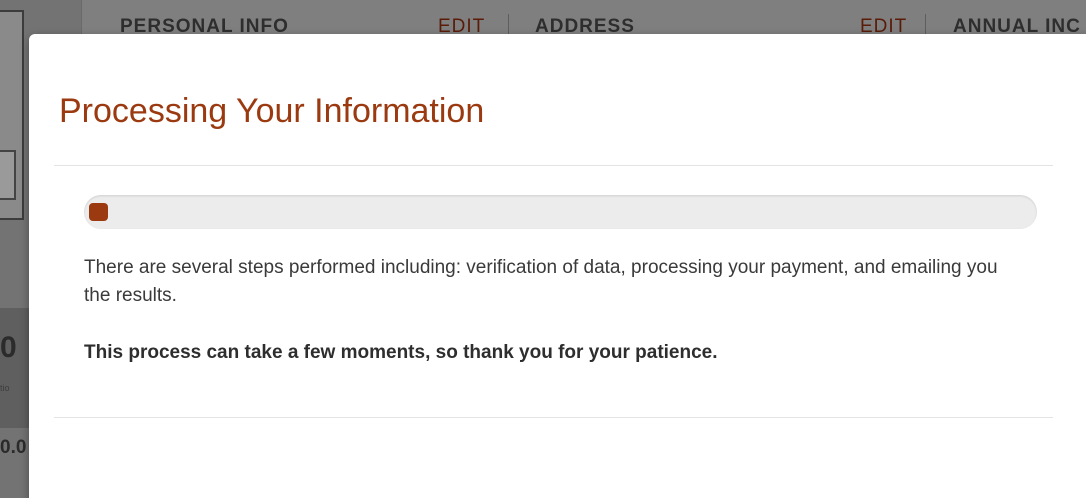 The height and width of the screenshot is (498, 1086). I want to click on background-amount-fragment: 0, so click(8, 347).